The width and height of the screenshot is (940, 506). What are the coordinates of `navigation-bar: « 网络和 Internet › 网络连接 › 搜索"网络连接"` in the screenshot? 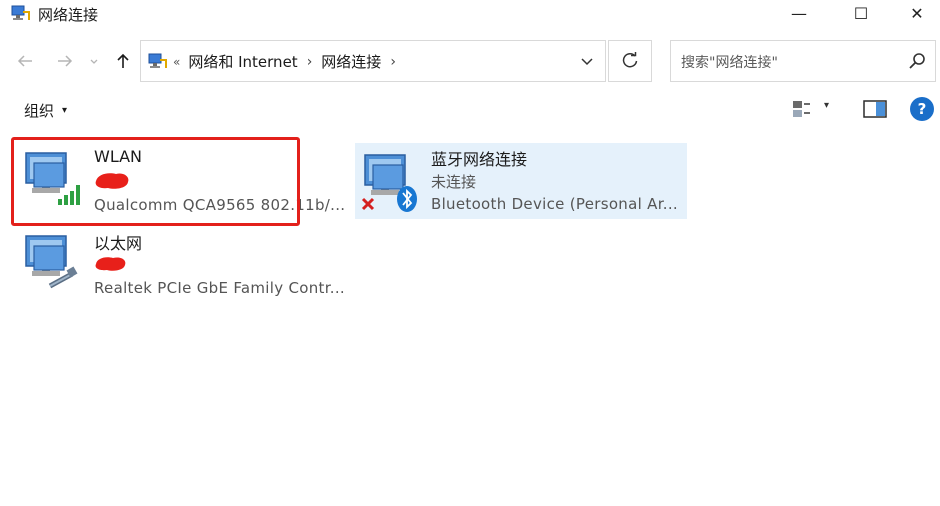 It's located at (470, 61).